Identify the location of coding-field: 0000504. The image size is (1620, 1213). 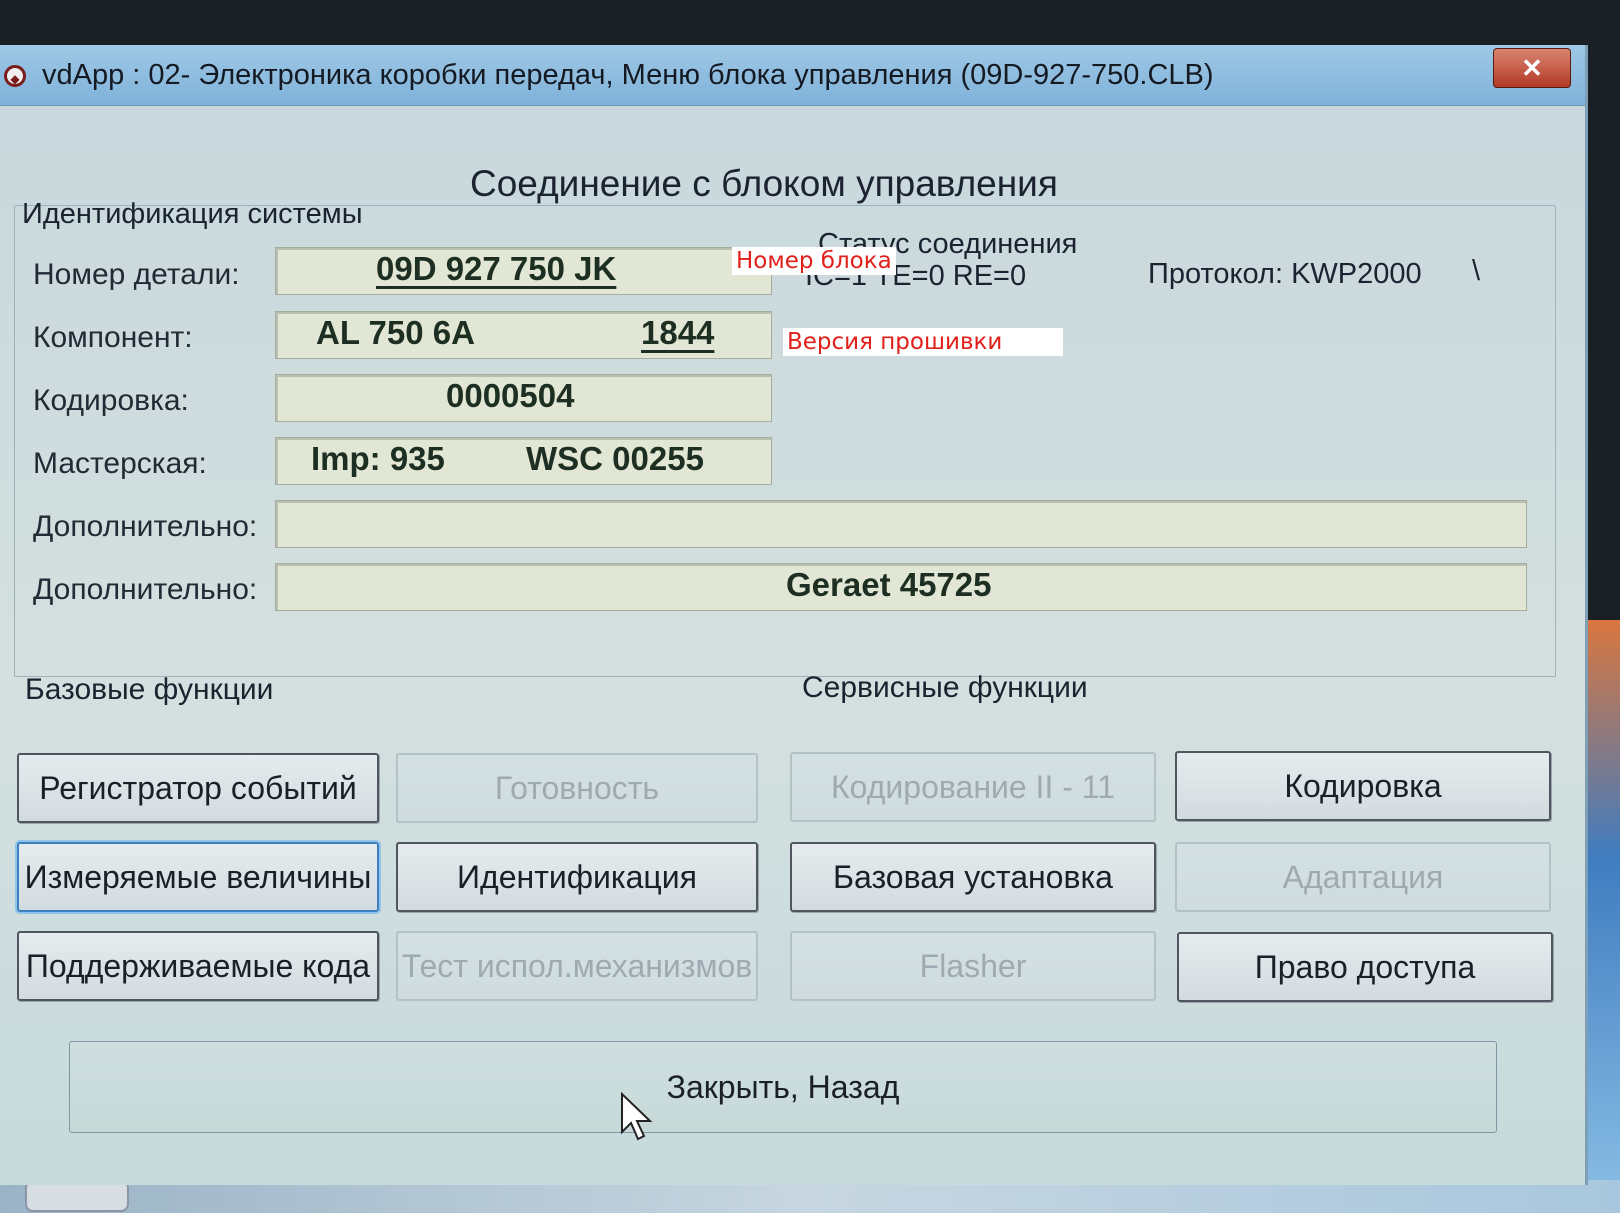
(523, 398).